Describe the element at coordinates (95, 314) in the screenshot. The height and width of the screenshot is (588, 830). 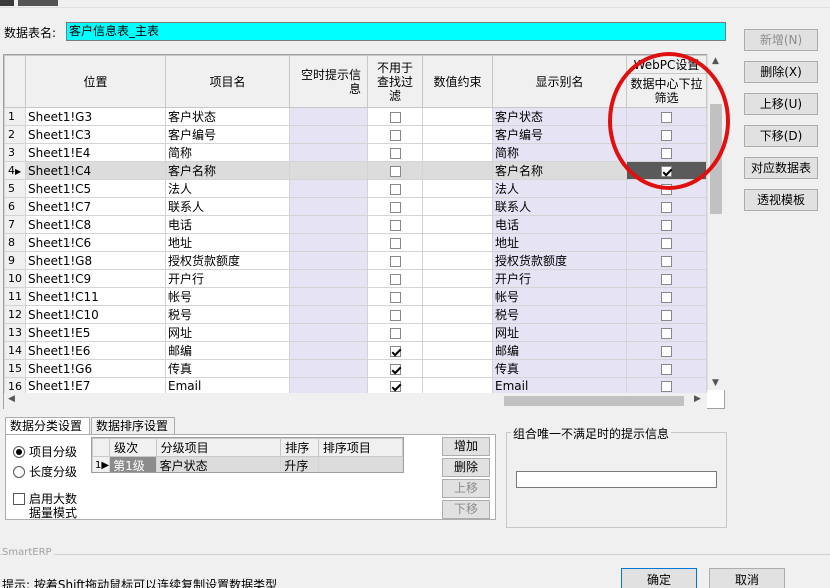
I see `position-cell: Sheet1!C10` at that location.